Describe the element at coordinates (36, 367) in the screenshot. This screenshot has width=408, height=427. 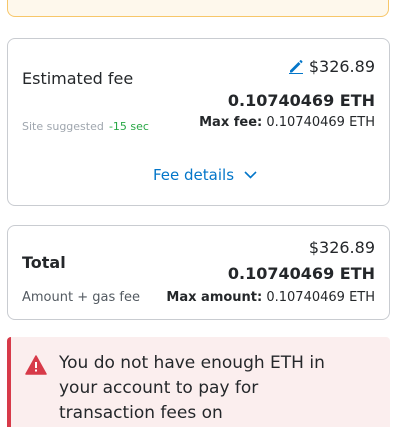
I see `warning-triangle-icon` at that location.